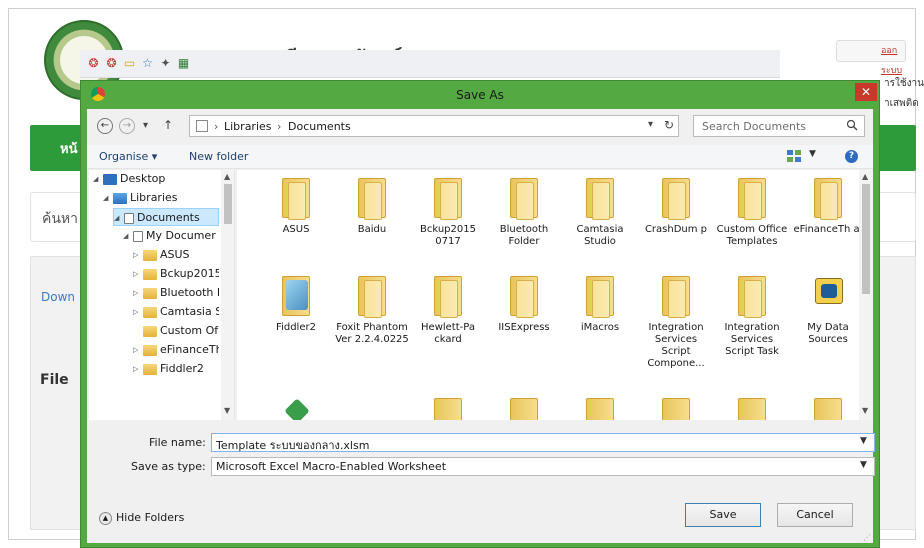 This screenshot has width=924, height=548. I want to click on up-arrow-icon: ↑, so click(168, 125).